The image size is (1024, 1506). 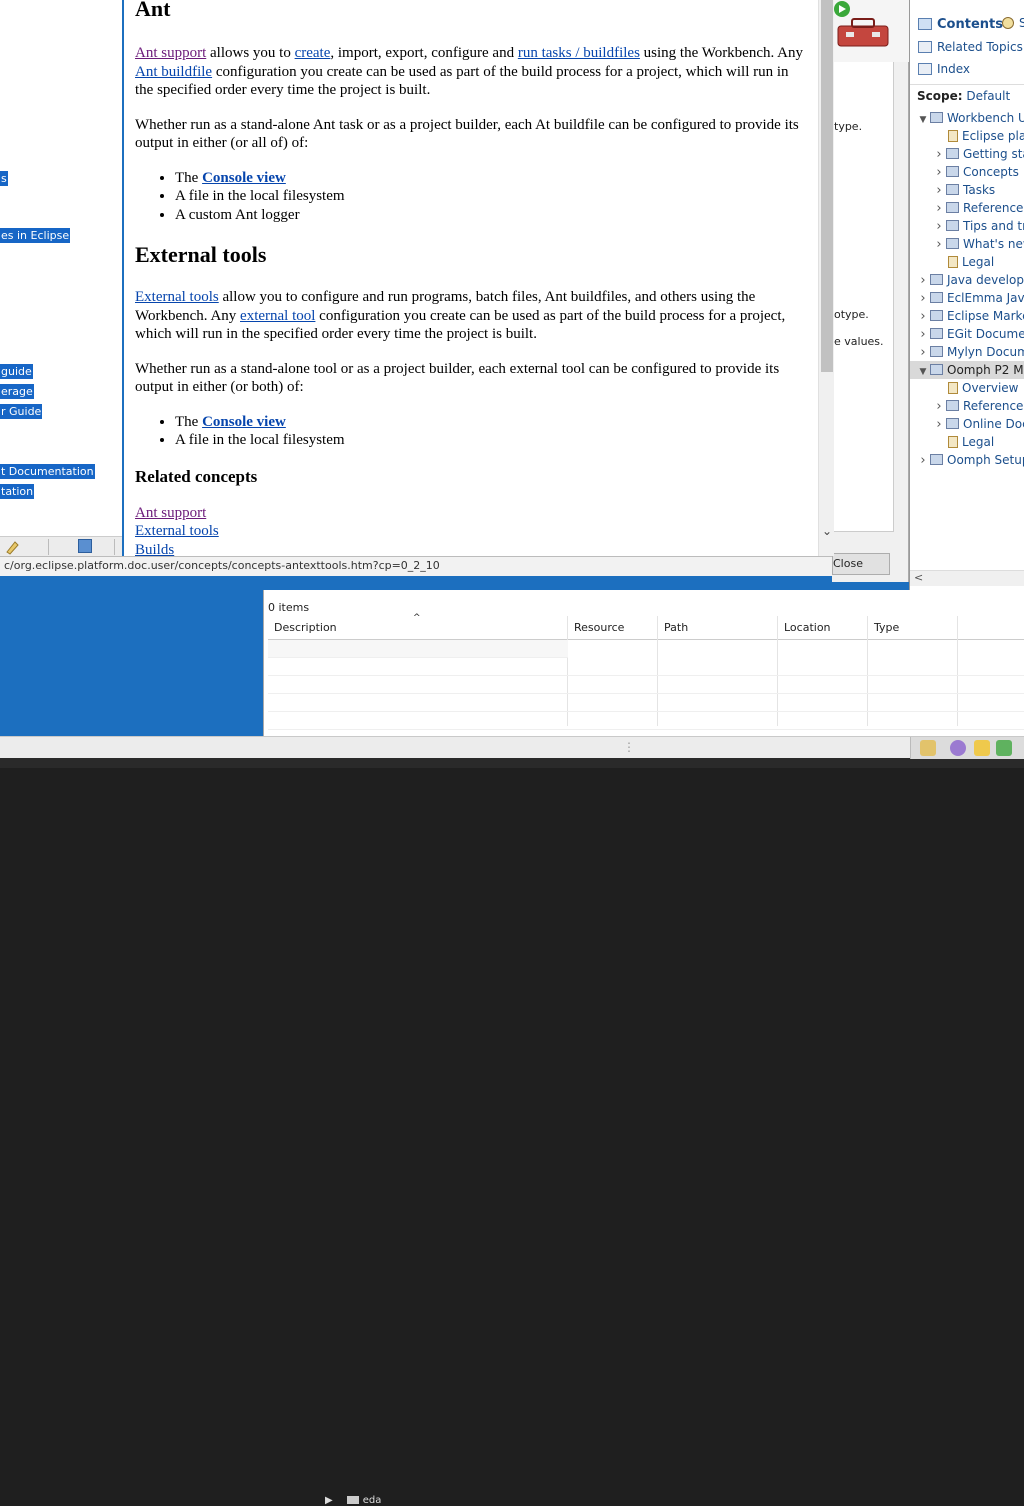 I want to click on related-link-external-tools: External tools, so click(x=472, y=531).